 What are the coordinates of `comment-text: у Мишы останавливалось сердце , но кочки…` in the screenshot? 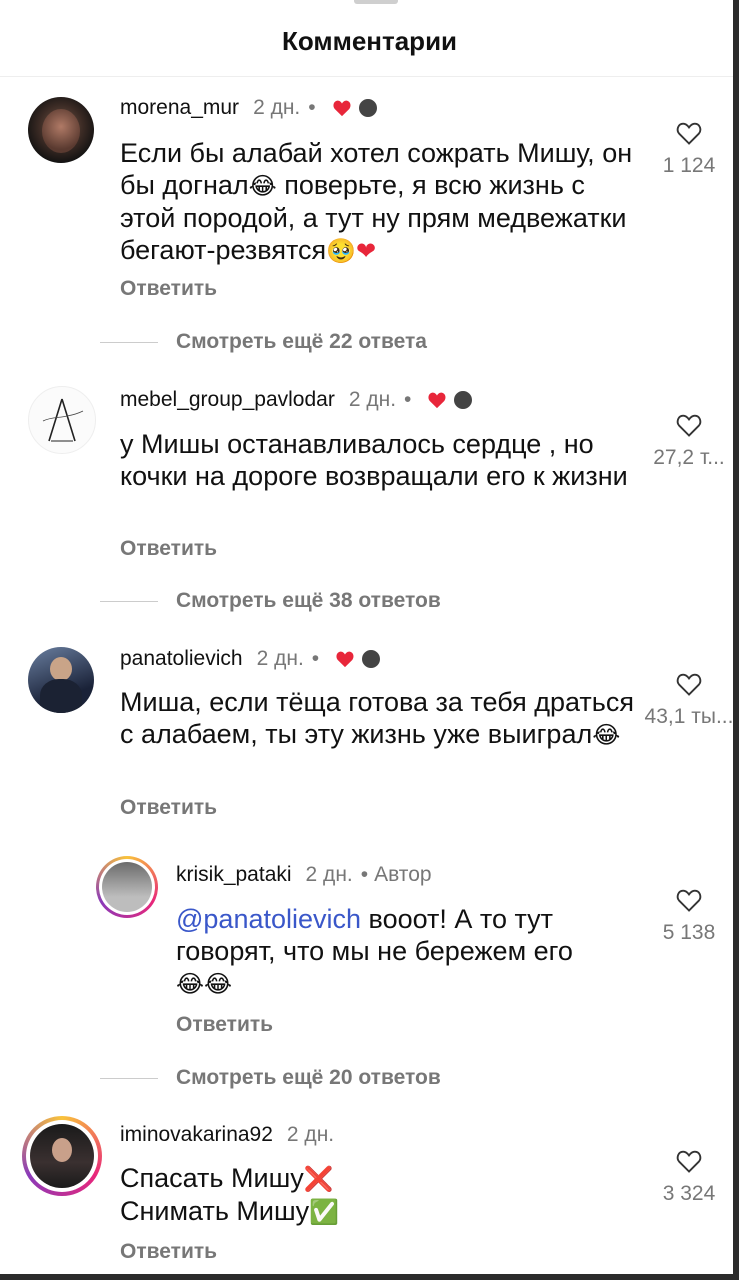 It's located at (374, 460).